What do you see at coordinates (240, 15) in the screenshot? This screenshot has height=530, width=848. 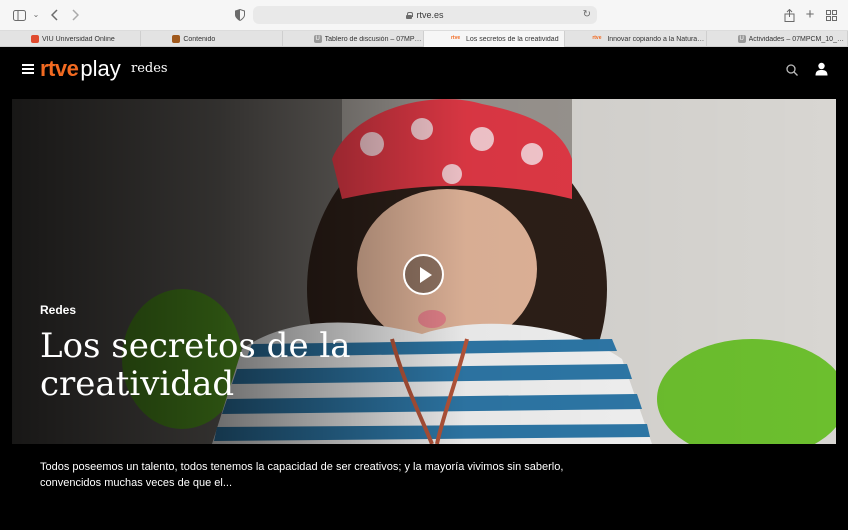 I see `privacy-shield-icon` at bounding box center [240, 15].